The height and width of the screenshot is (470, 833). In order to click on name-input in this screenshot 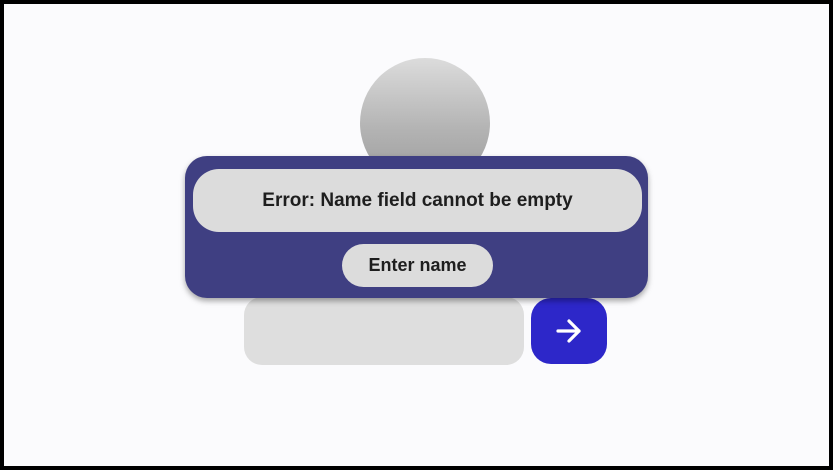, I will do `click(384, 331)`.